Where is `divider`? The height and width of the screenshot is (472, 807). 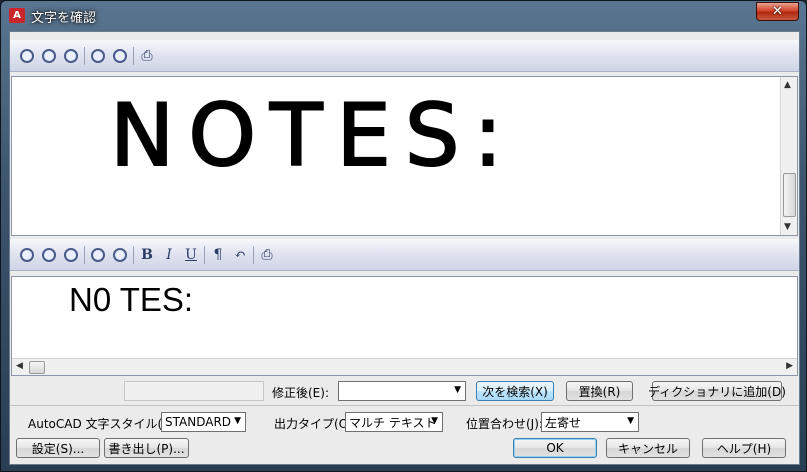
divider is located at coordinates (404, 405).